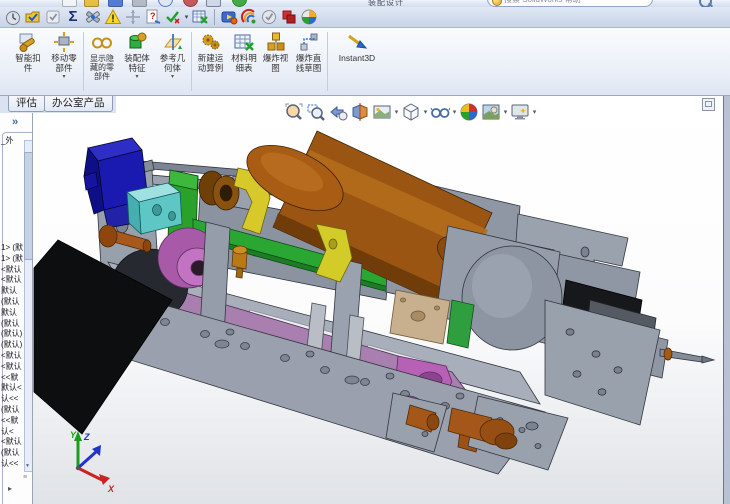  Describe the element at coordinates (491, 112) in the screenshot. I see `apply-scene-icon` at that location.